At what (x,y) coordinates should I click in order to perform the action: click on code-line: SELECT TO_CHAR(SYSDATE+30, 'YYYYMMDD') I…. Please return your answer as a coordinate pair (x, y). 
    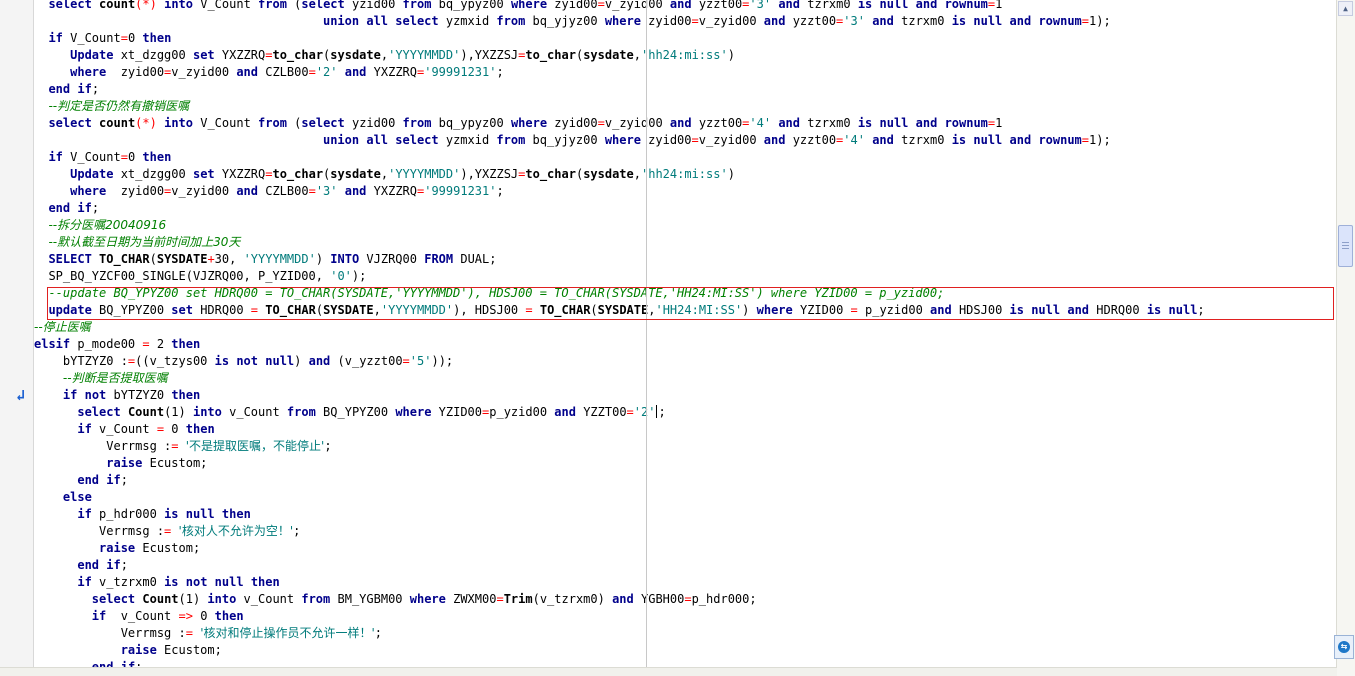
    Looking at the image, I should click on (685, 259).